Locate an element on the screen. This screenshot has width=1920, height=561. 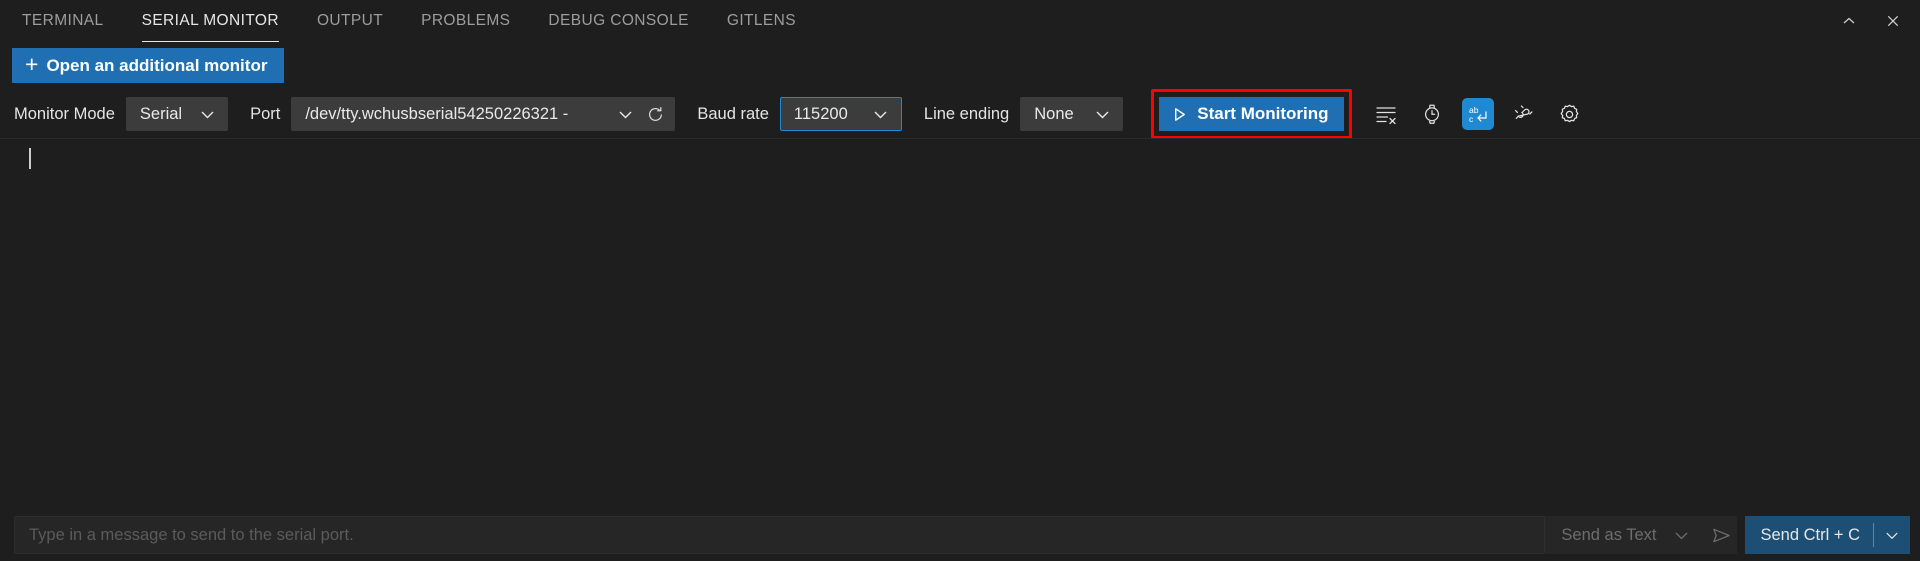
send-as-label: Send as Text is located at coordinates (1609, 534).